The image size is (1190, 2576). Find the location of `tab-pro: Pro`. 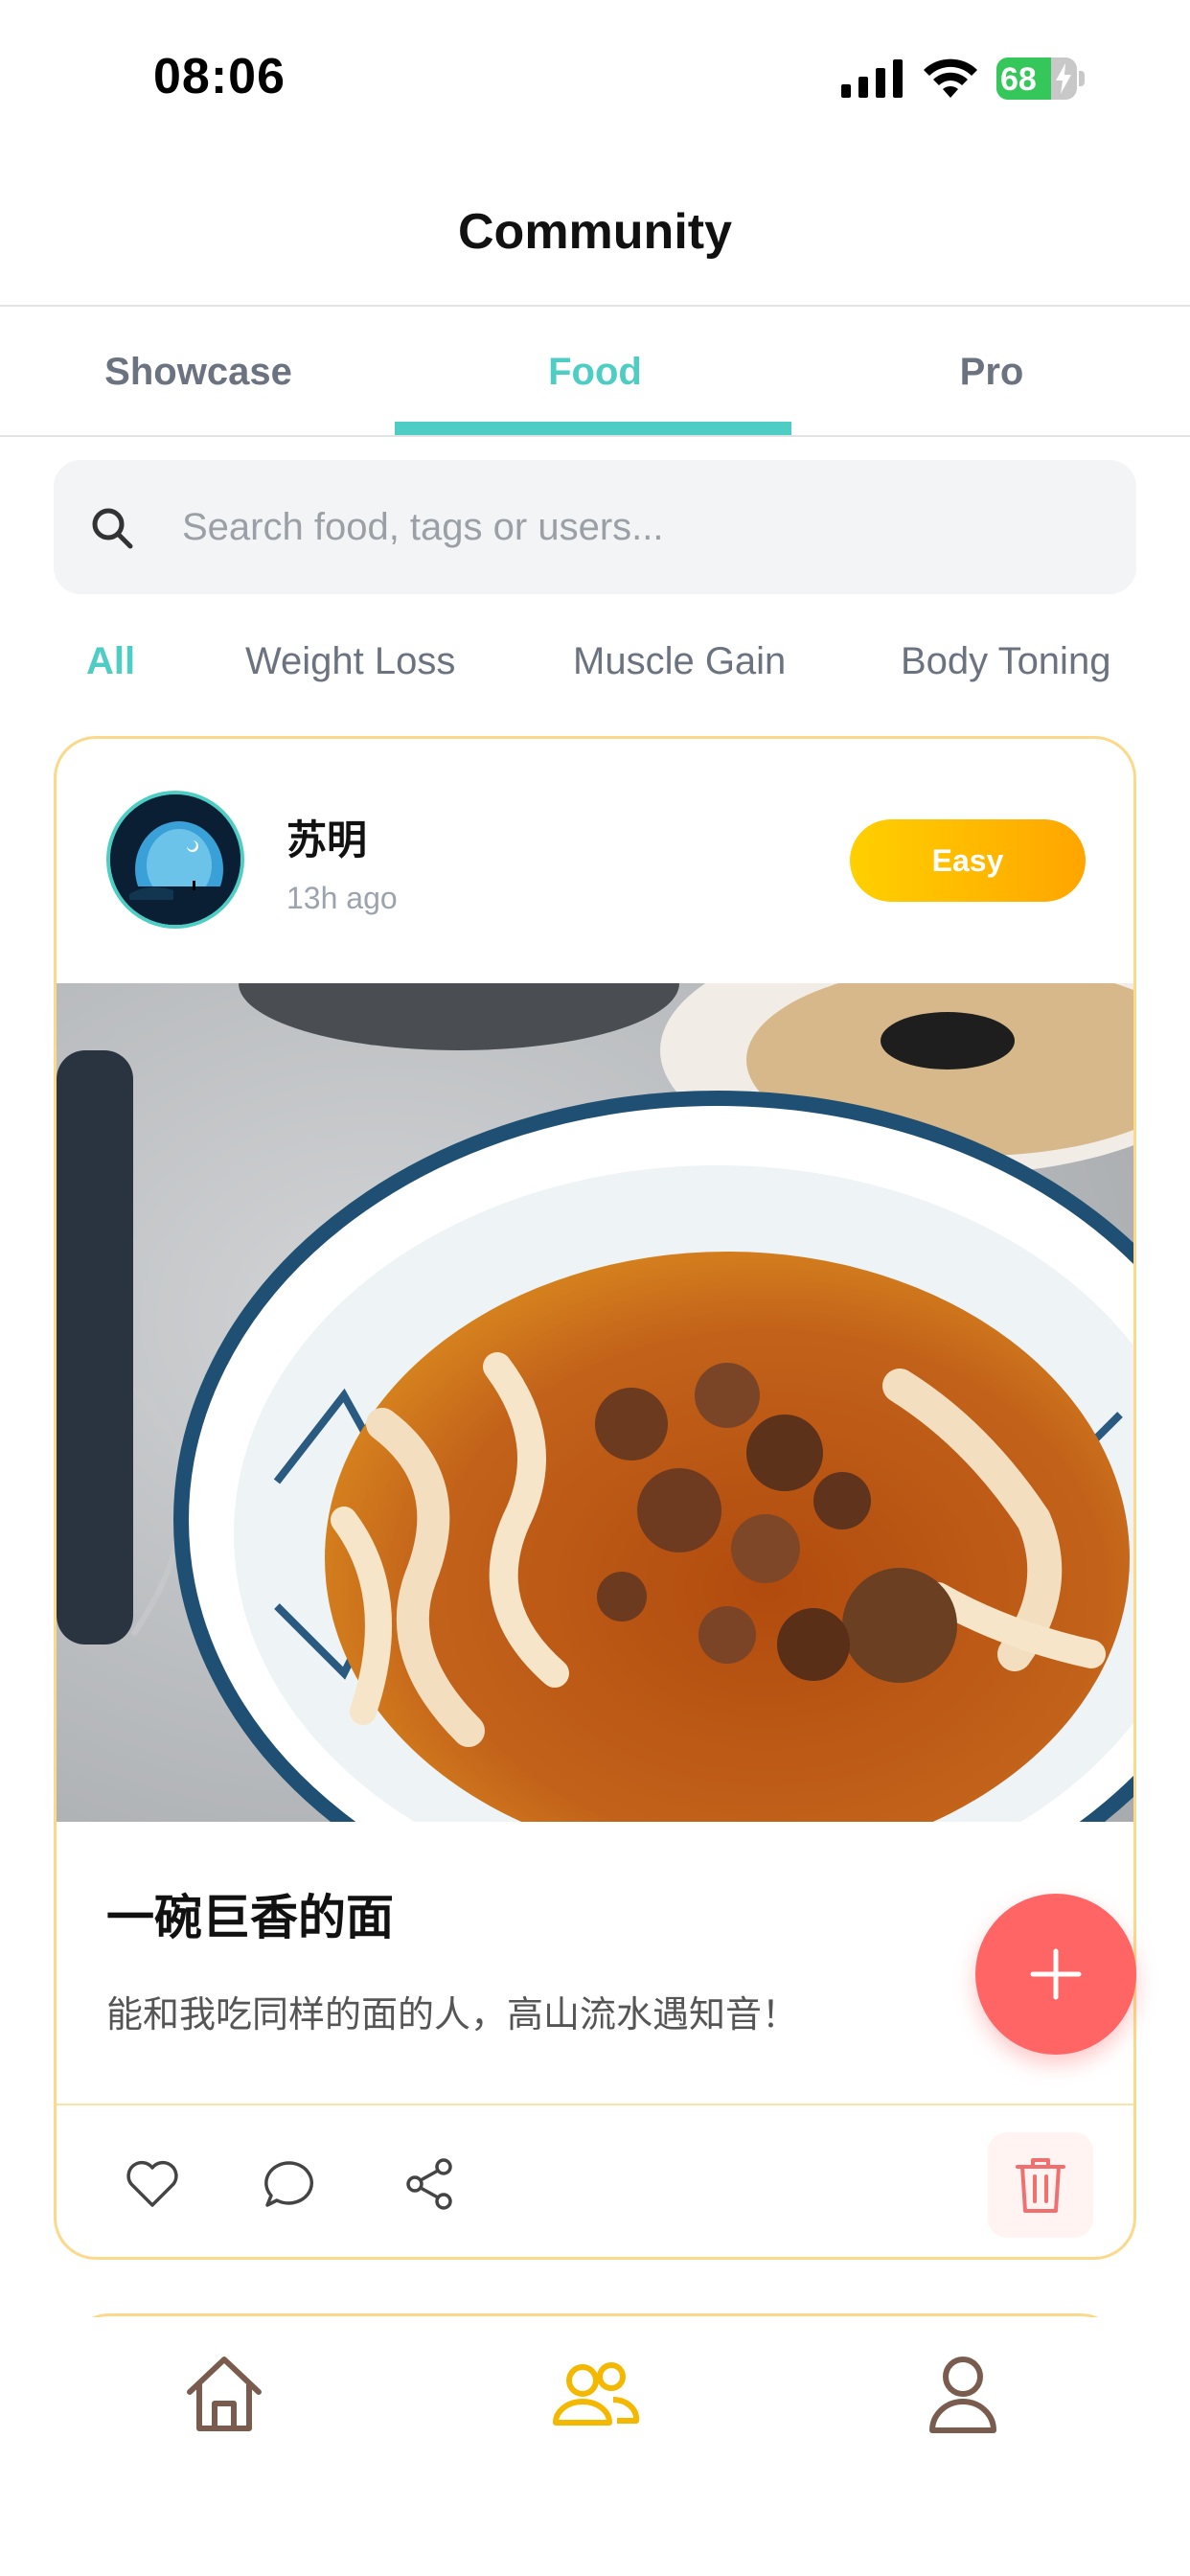

tab-pro: Pro is located at coordinates (991, 372).